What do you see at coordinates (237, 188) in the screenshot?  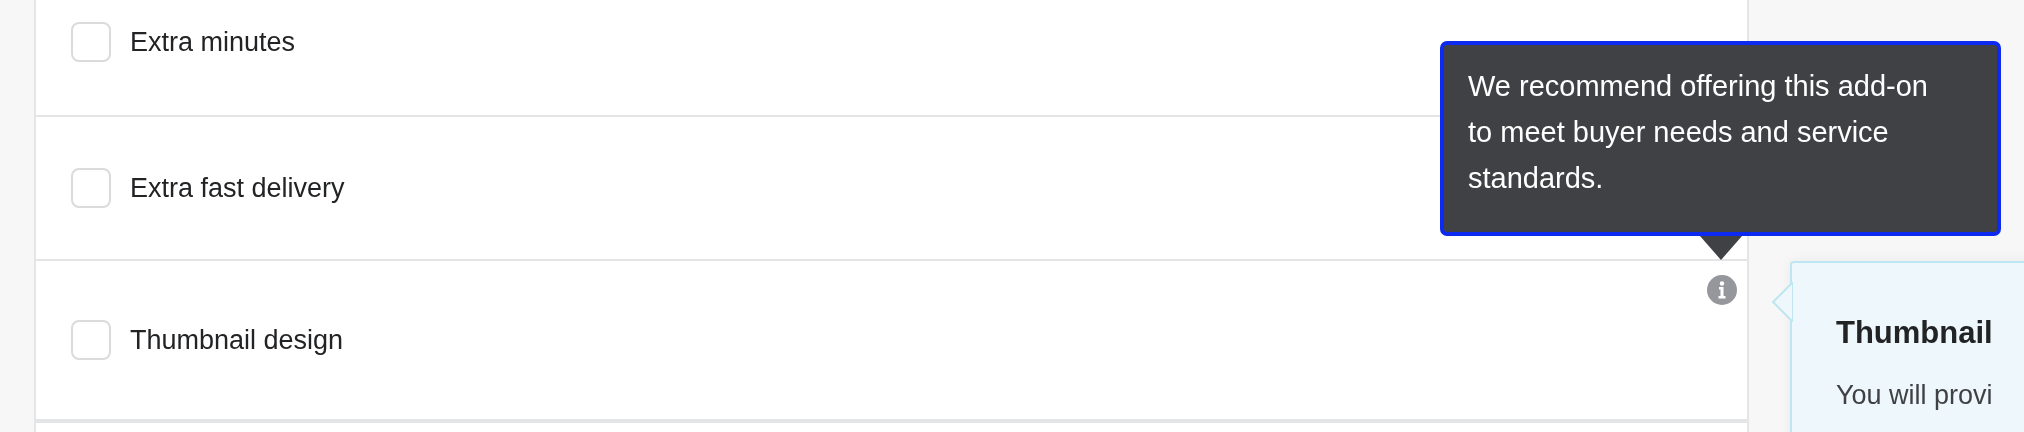 I see `addon-label: Extra fast delivery` at bounding box center [237, 188].